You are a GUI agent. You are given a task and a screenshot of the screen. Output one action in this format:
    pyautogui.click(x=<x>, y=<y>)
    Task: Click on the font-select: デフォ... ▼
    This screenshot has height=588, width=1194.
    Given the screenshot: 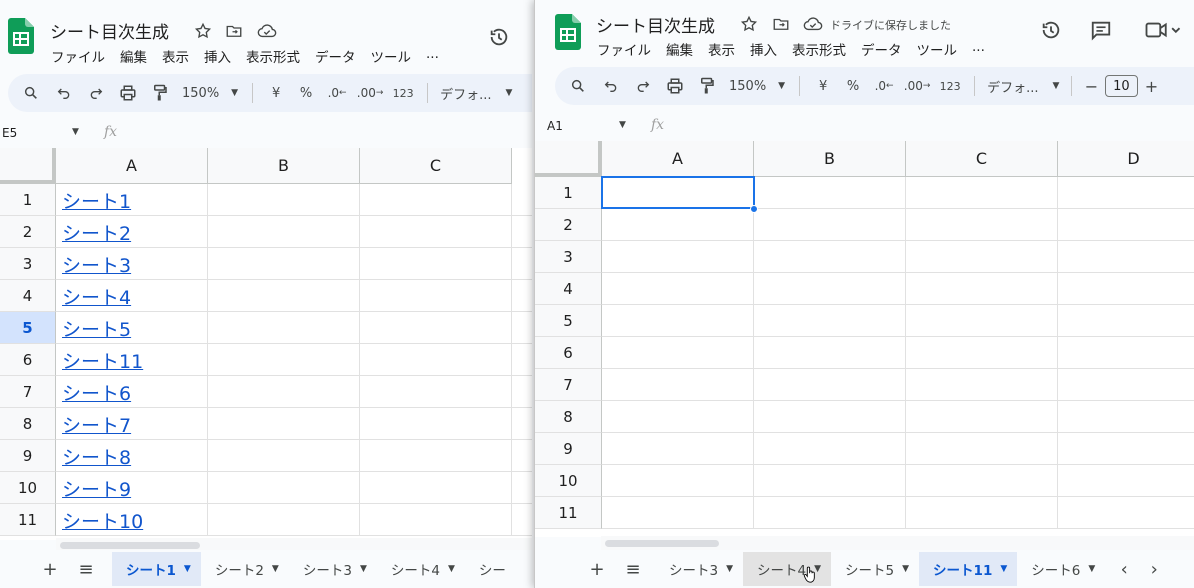 What is the action you would take?
    pyautogui.click(x=476, y=93)
    